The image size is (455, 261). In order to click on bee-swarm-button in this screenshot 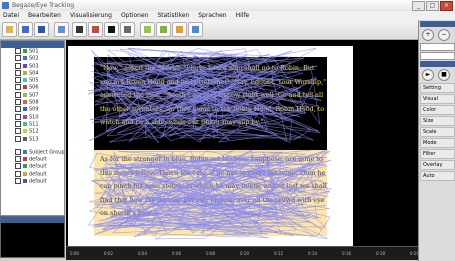, I will do `click(147, 29)`.